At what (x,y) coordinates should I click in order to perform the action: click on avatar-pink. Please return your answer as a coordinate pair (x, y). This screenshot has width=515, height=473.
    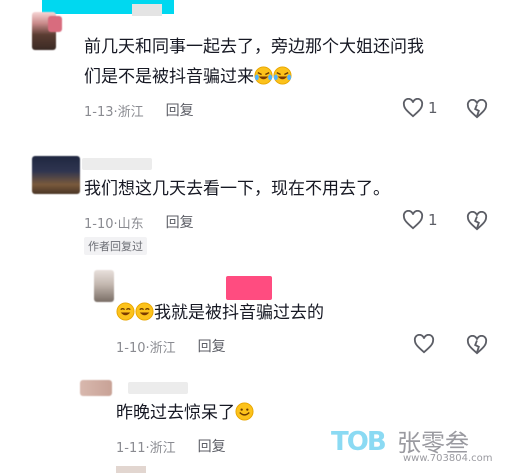
    Looking at the image, I should click on (55, 24).